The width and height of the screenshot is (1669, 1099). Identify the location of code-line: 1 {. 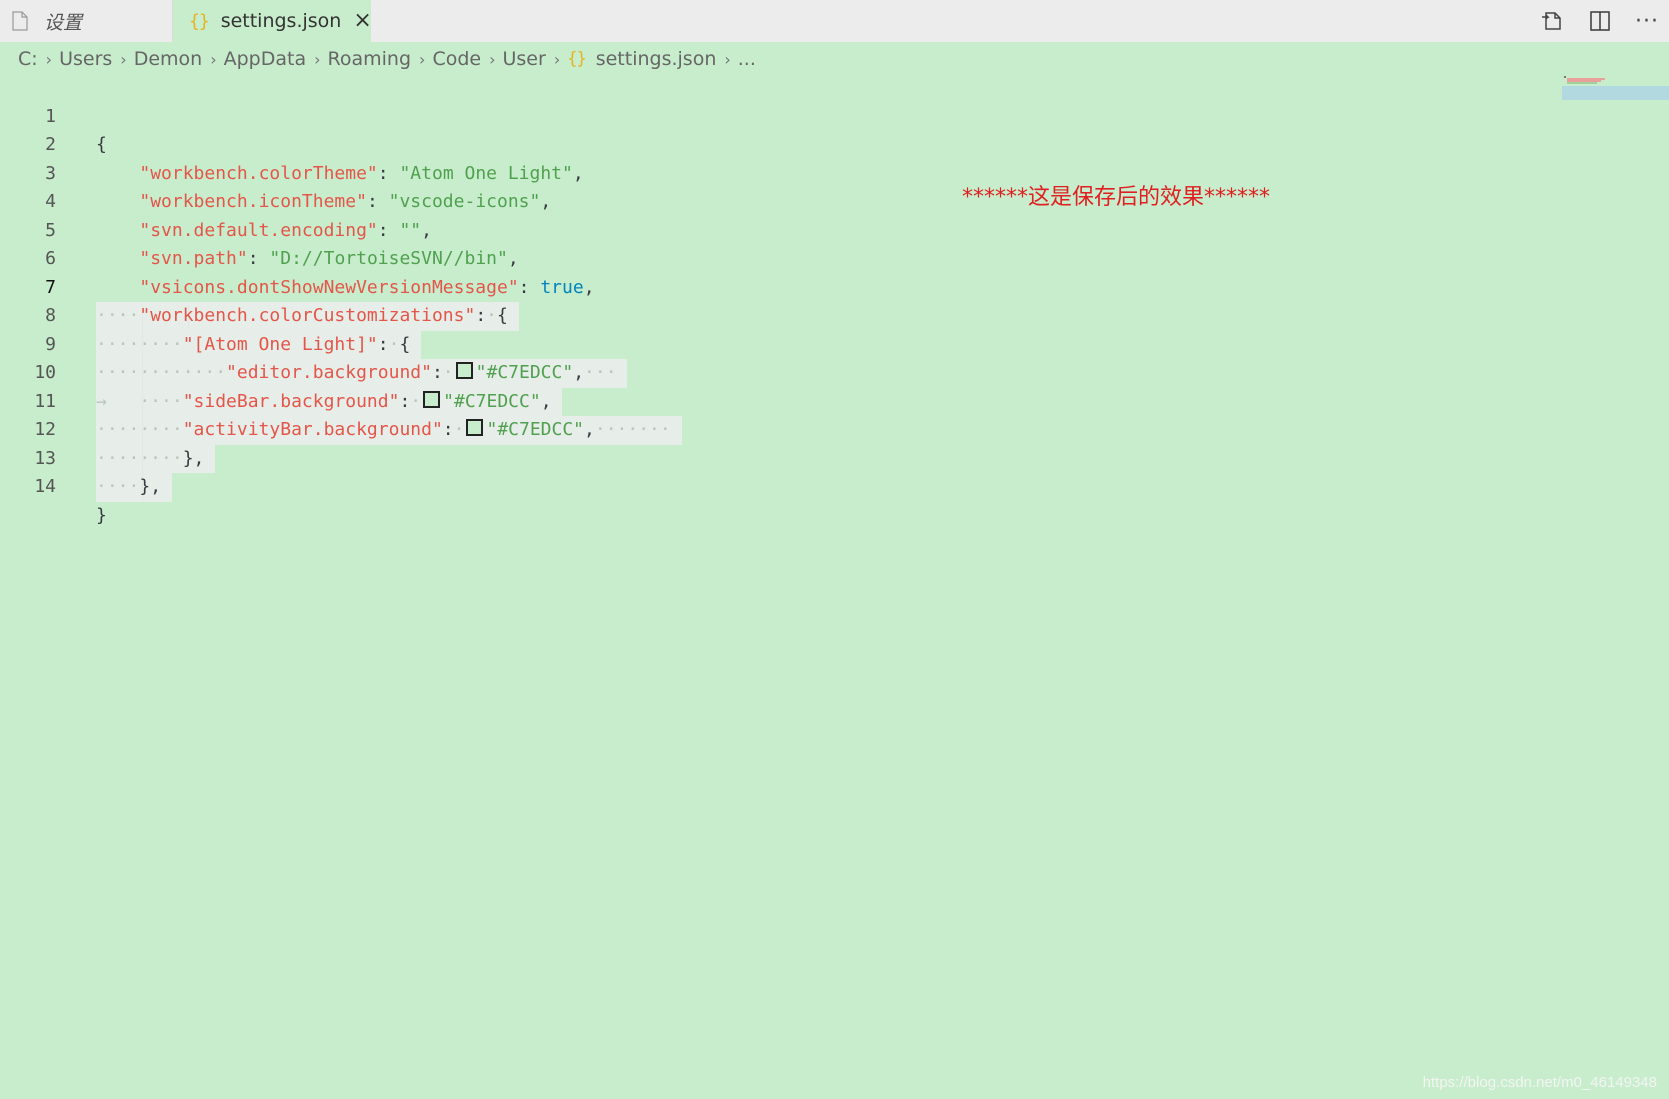
(834, 115).